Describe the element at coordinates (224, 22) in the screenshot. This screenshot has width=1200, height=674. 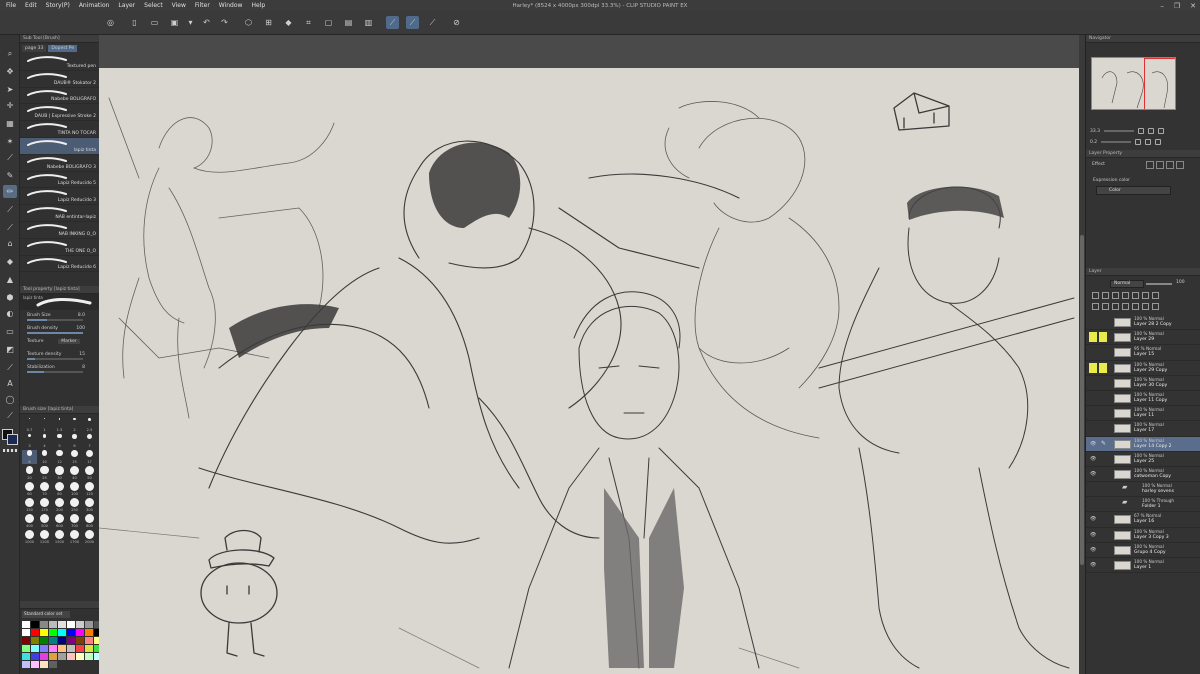
I see `redo-icon: ↷` at that location.